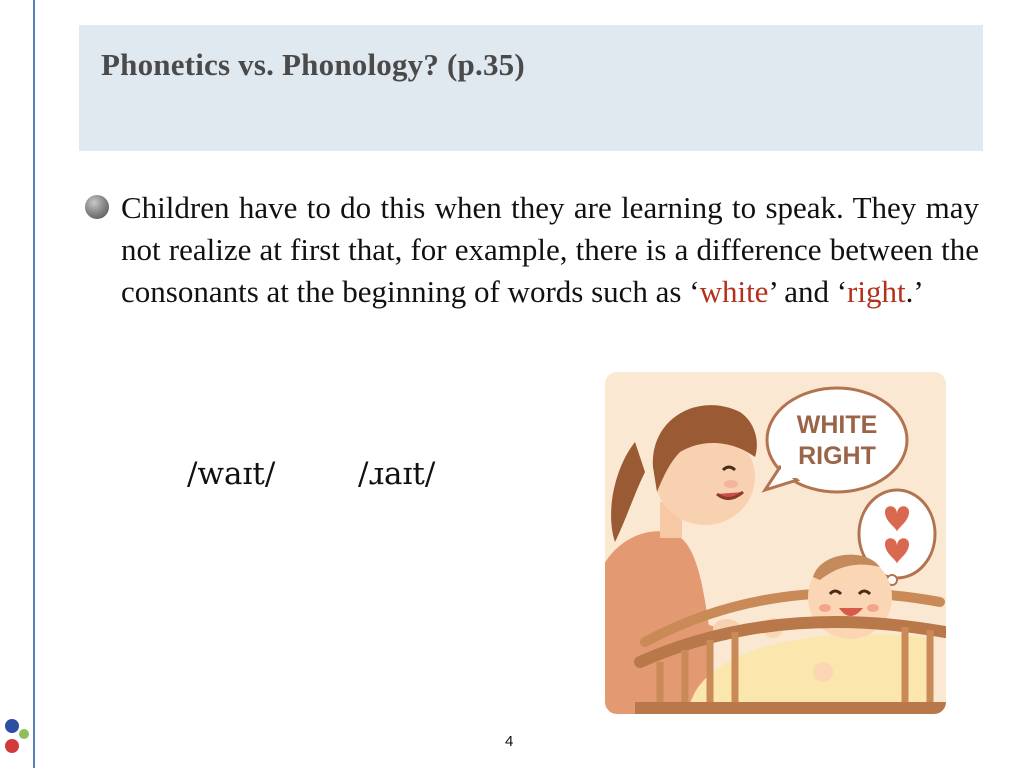  What do you see at coordinates (509, 741) in the screenshot?
I see `page-number: 4` at bounding box center [509, 741].